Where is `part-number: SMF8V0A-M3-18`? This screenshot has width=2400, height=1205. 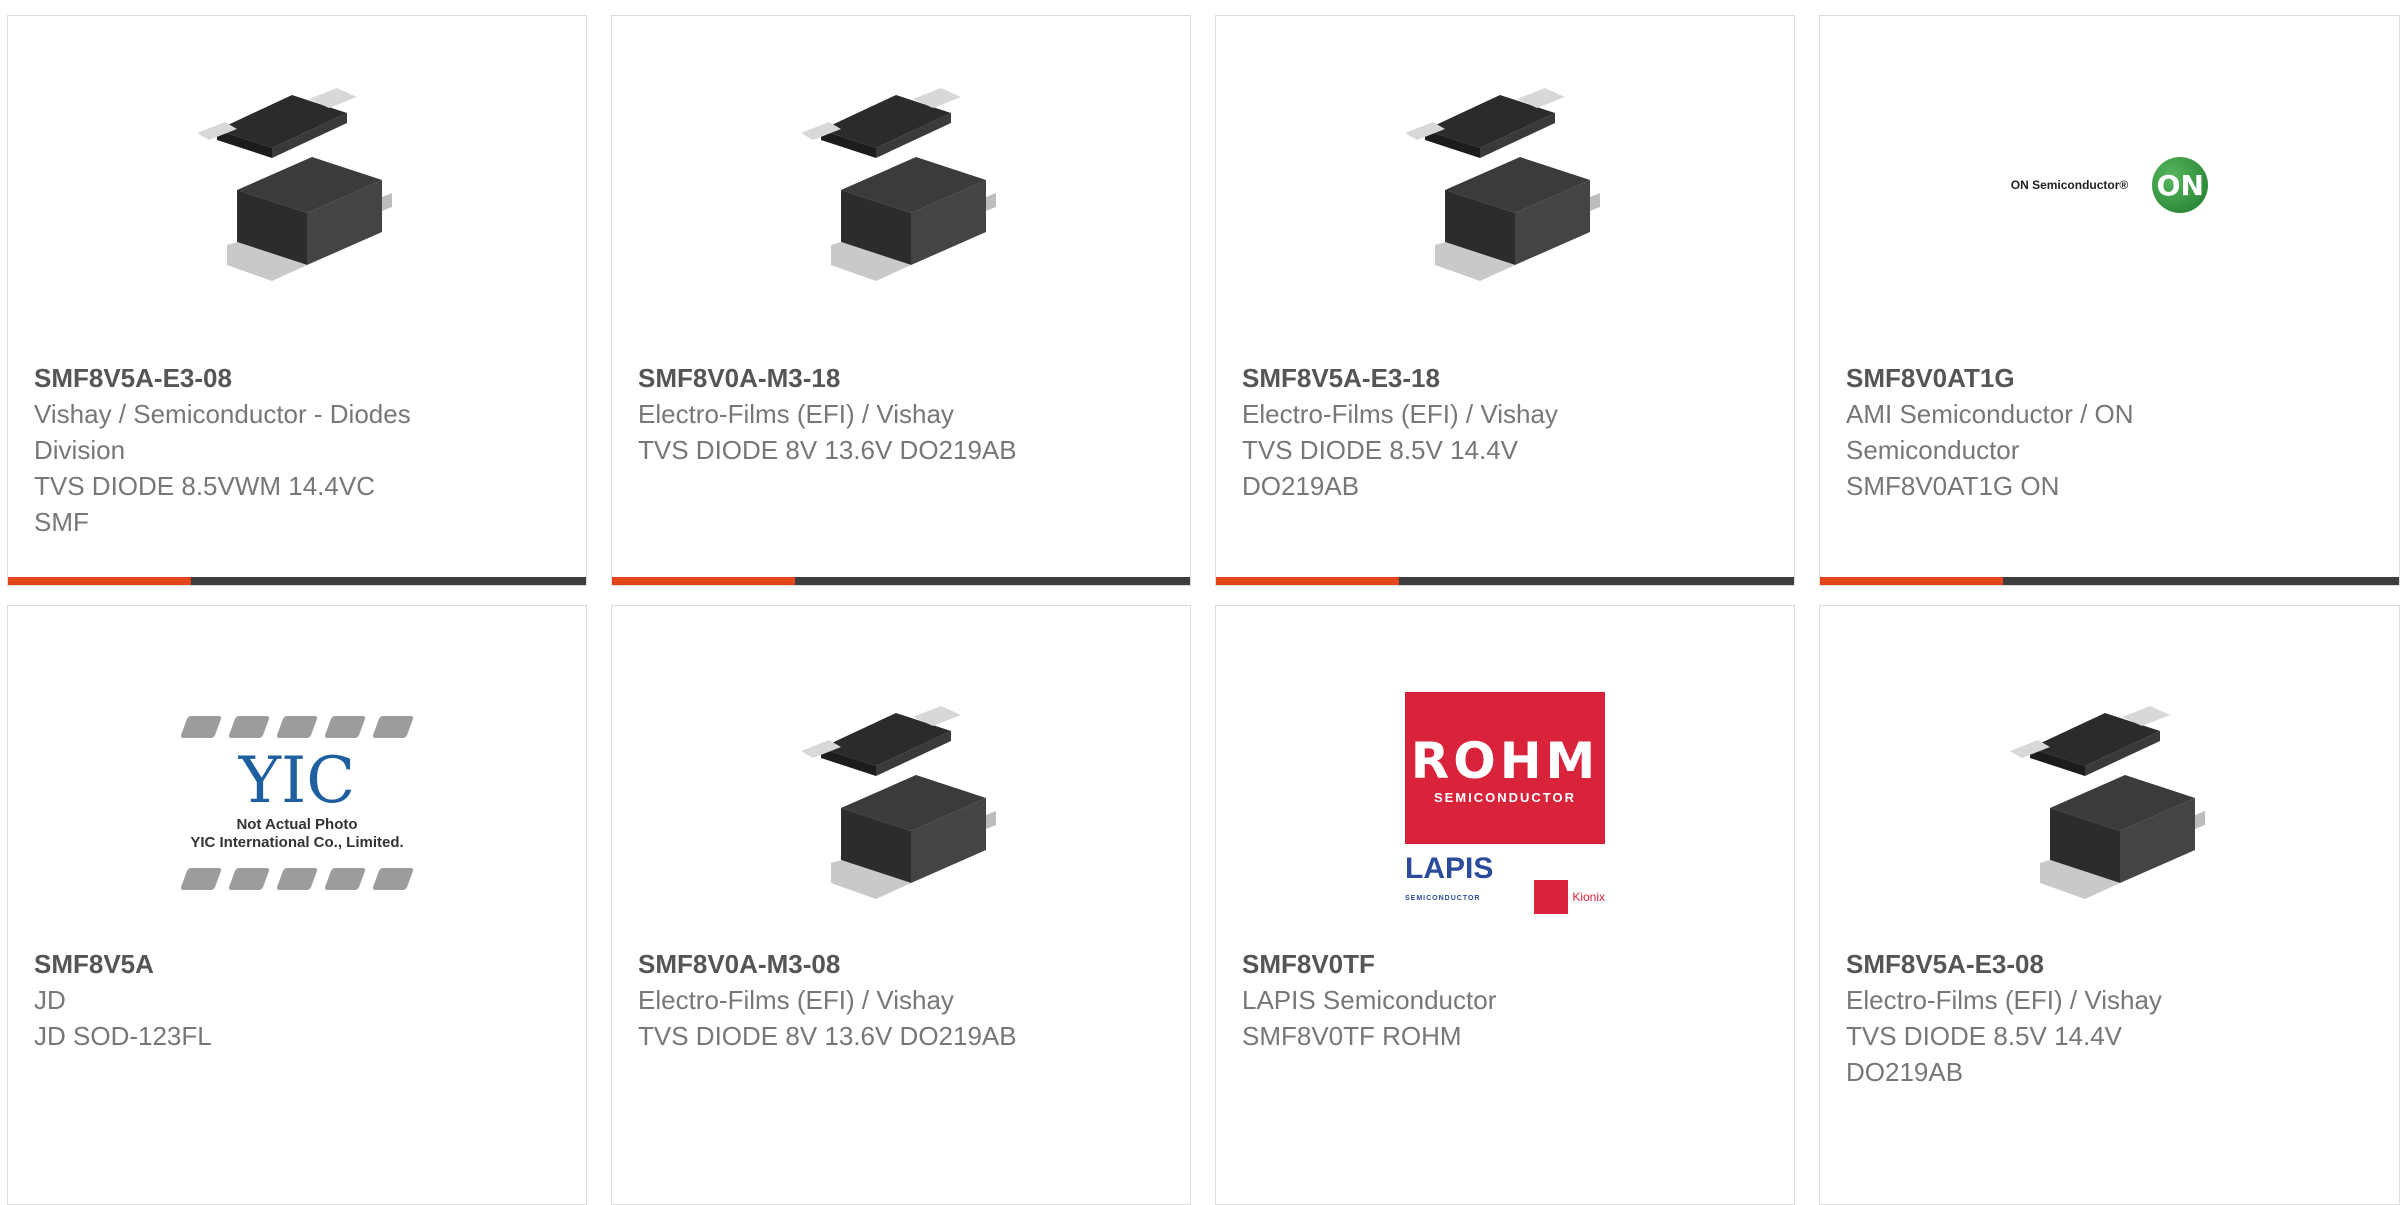
part-number: SMF8V0A-M3-18 is located at coordinates (901, 378).